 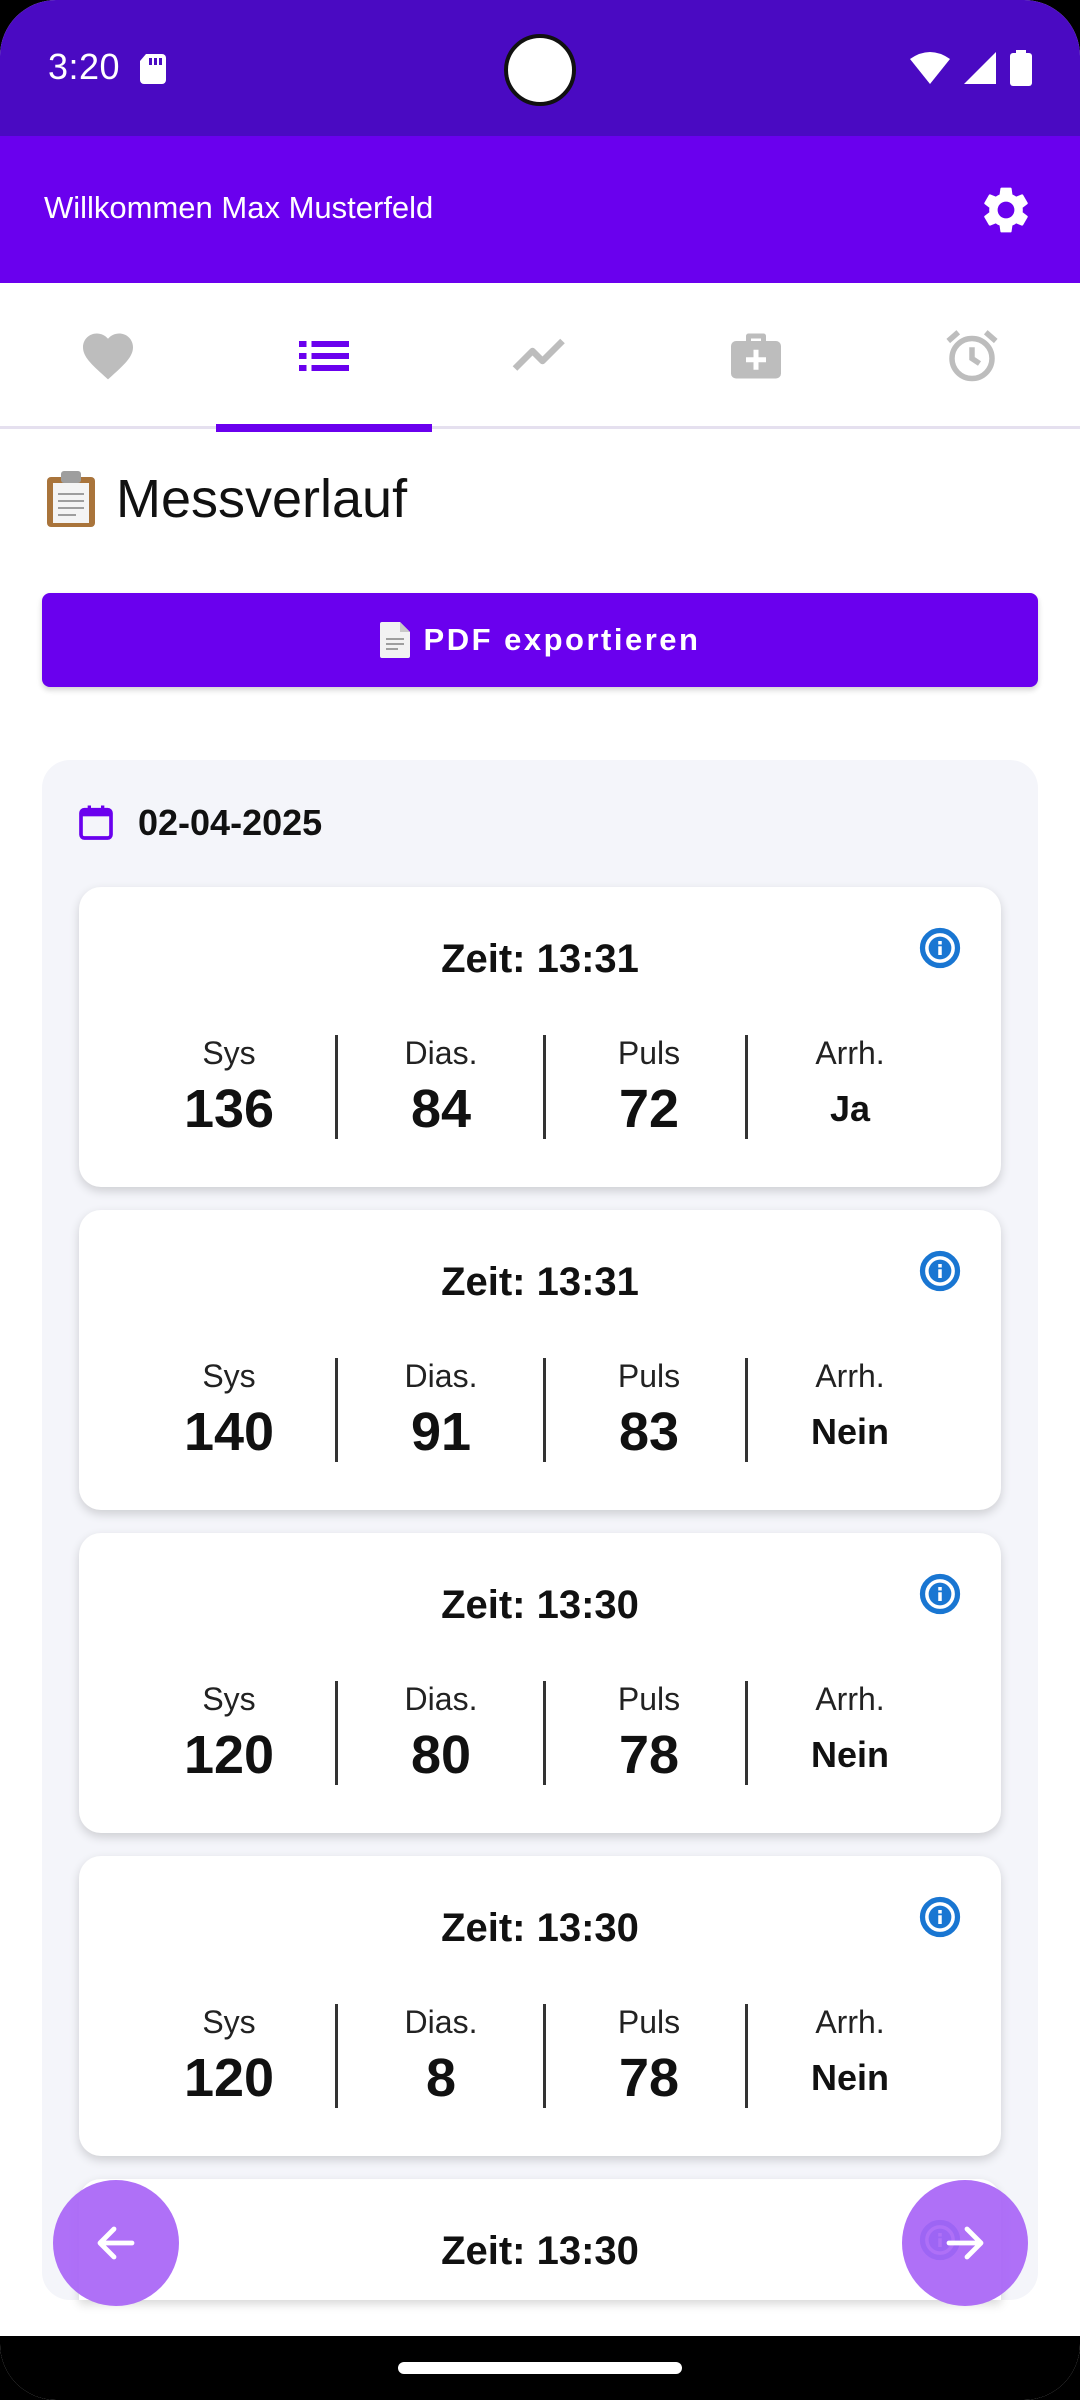 I want to click on metric-sys: Sys 140, so click(x=229, y=1410).